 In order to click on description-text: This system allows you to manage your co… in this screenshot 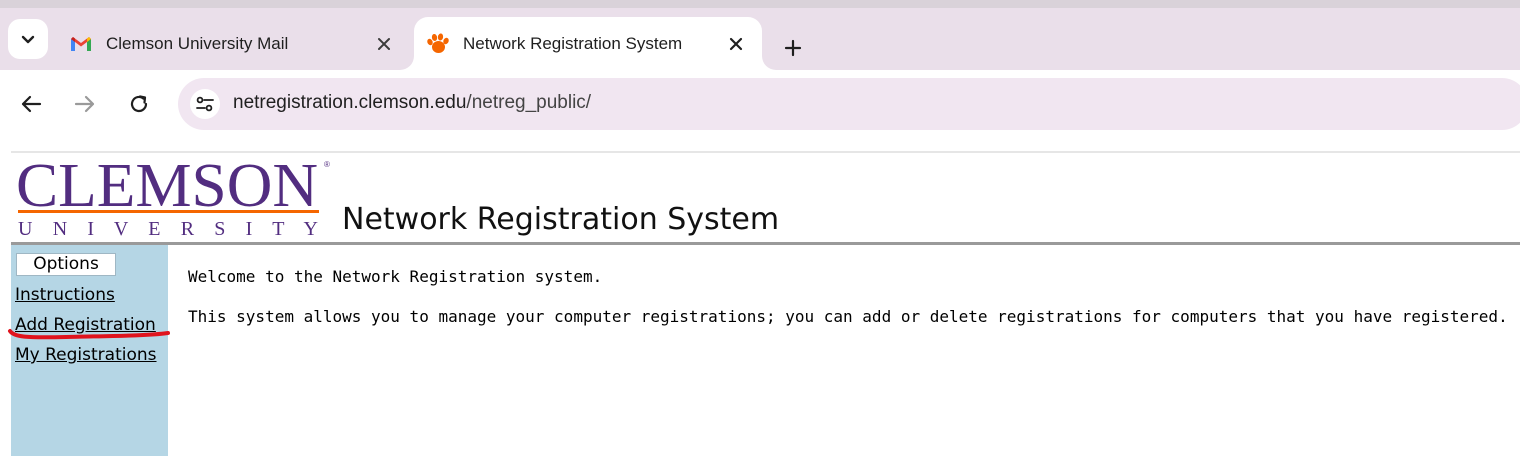, I will do `click(848, 316)`.